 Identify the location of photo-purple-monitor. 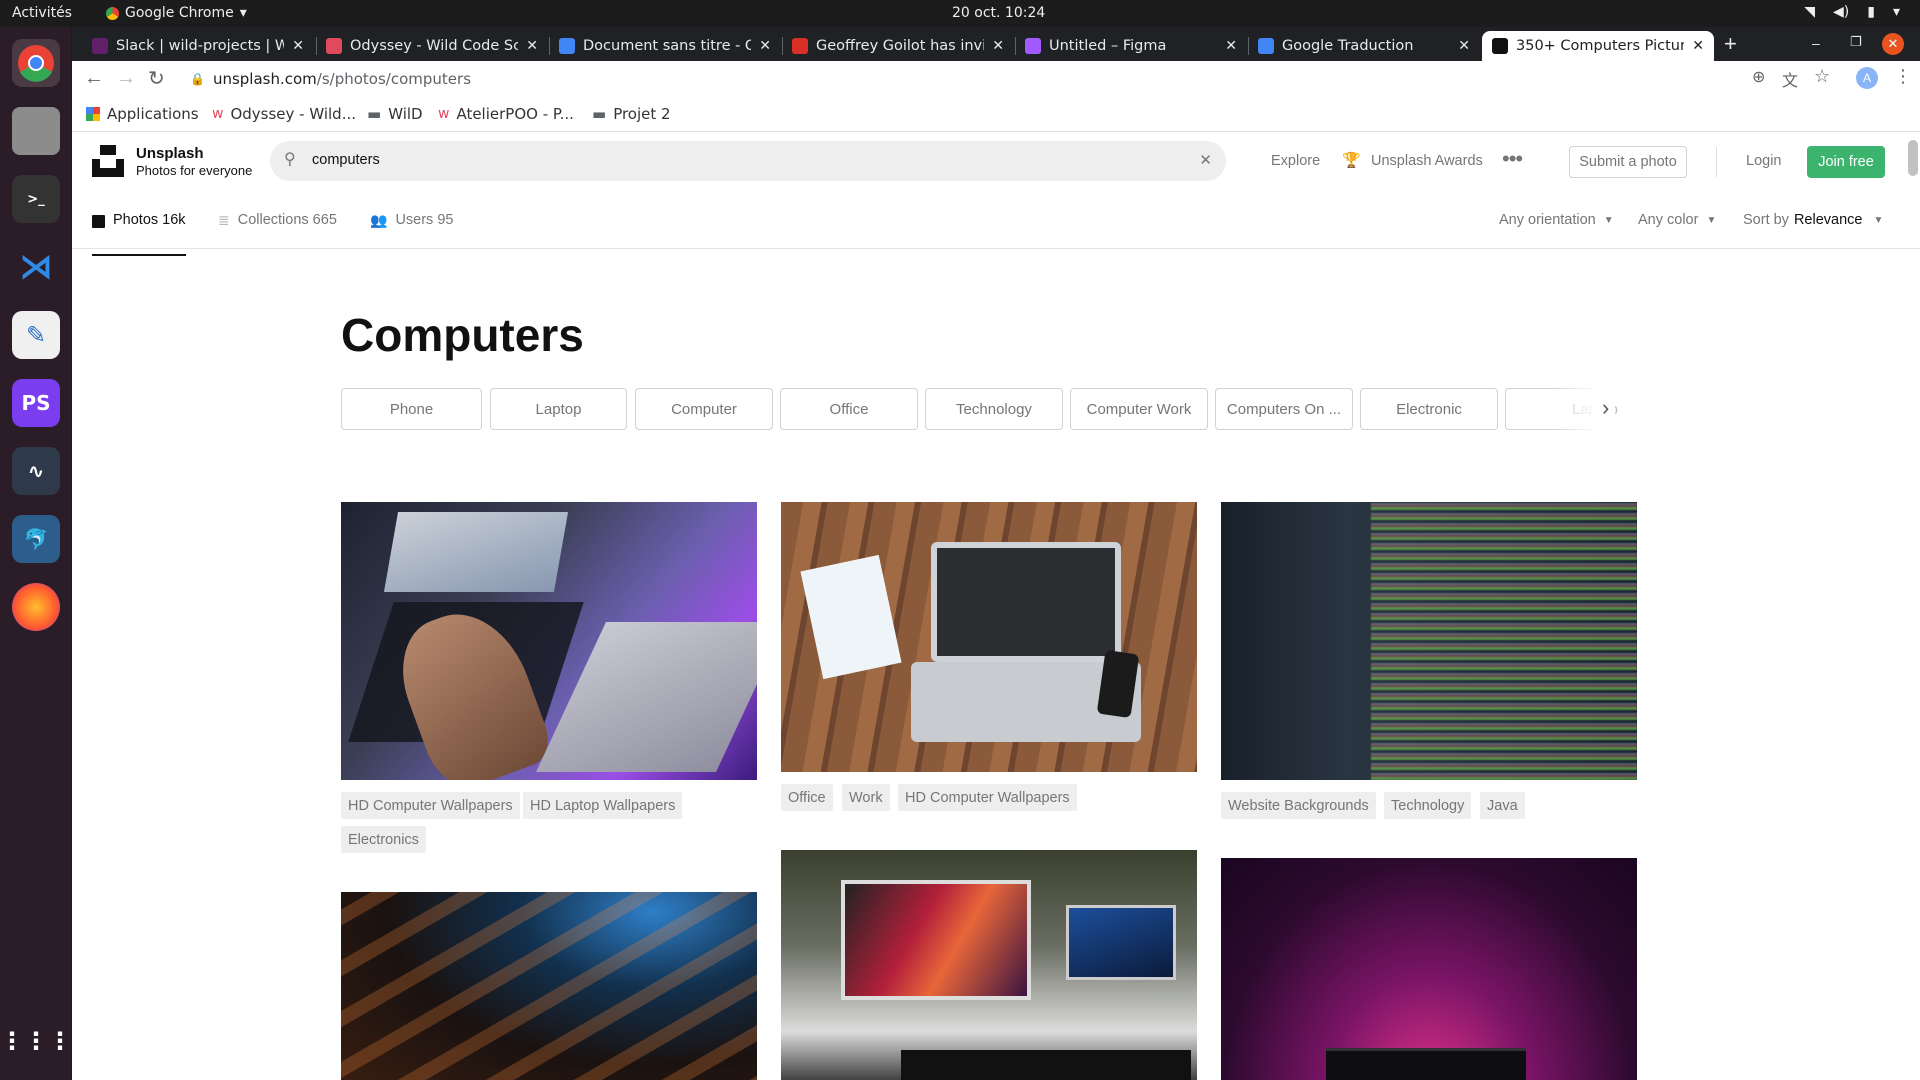
(1429, 969).